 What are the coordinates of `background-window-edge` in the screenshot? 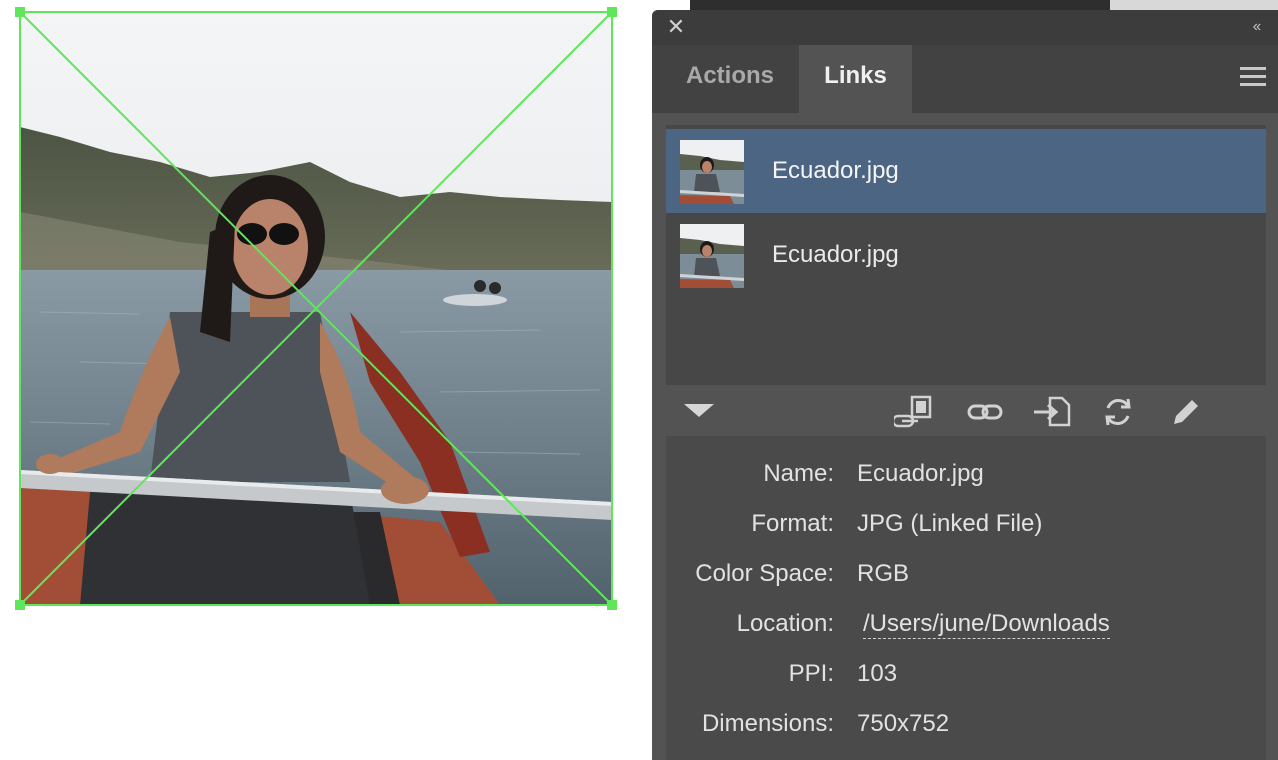 It's located at (984, 5).